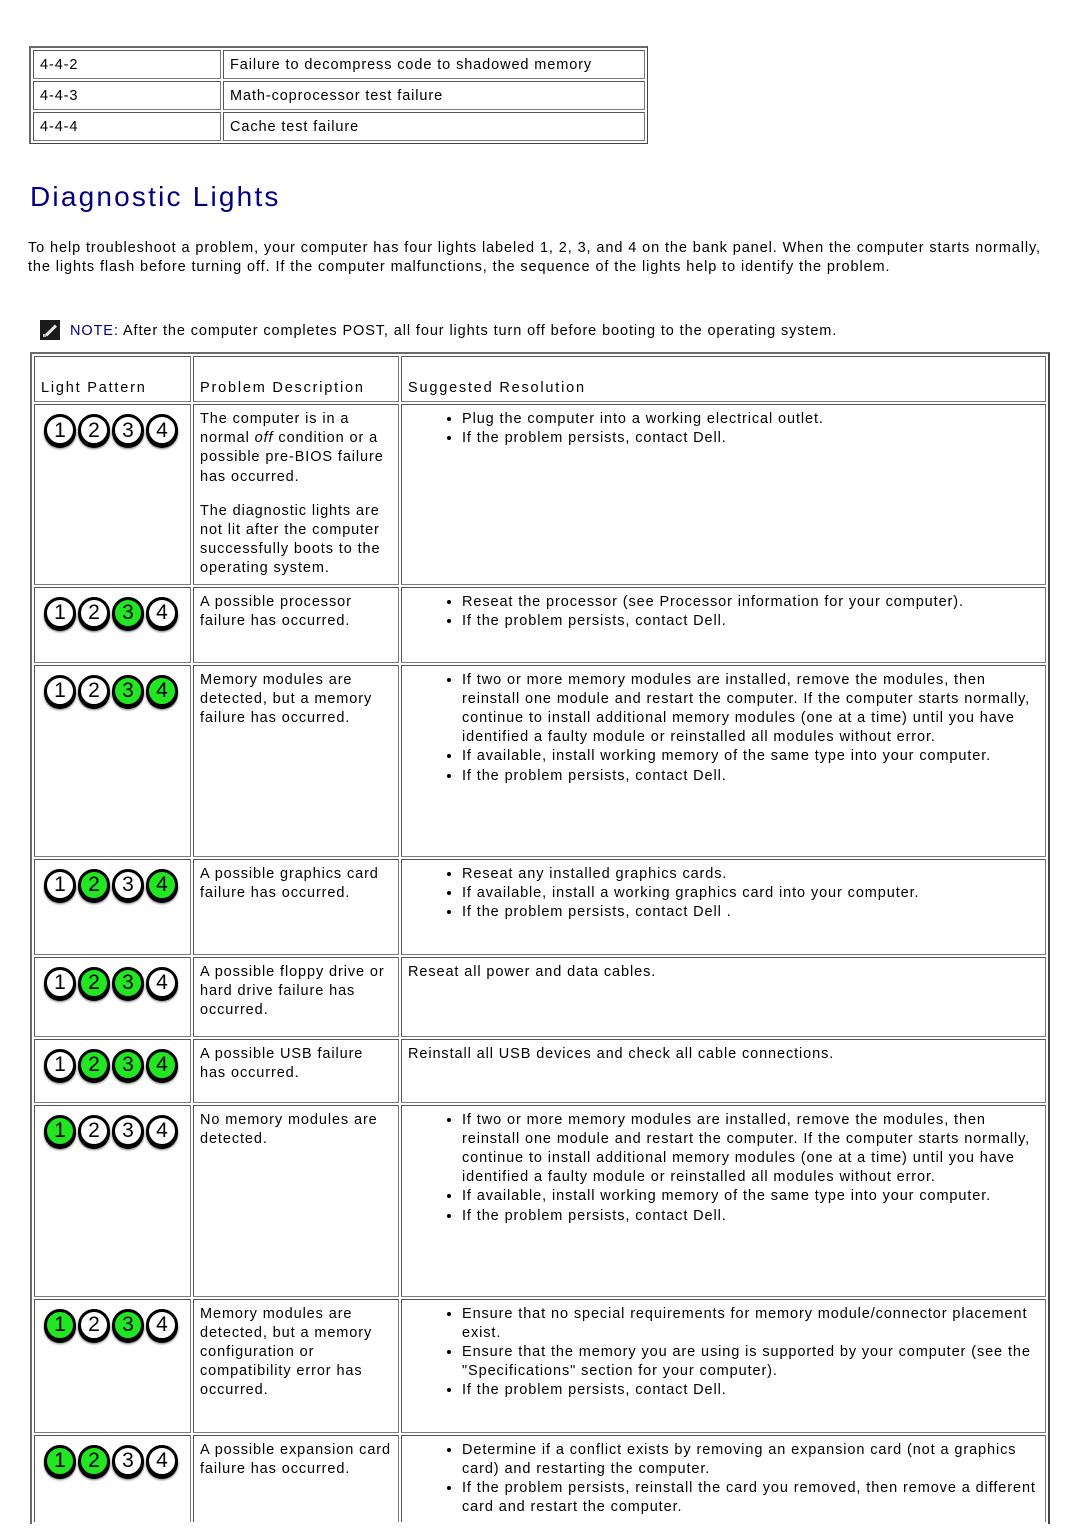  Describe the element at coordinates (94, 331) in the screenshot. I see `note-label: NOTE:` at that location.